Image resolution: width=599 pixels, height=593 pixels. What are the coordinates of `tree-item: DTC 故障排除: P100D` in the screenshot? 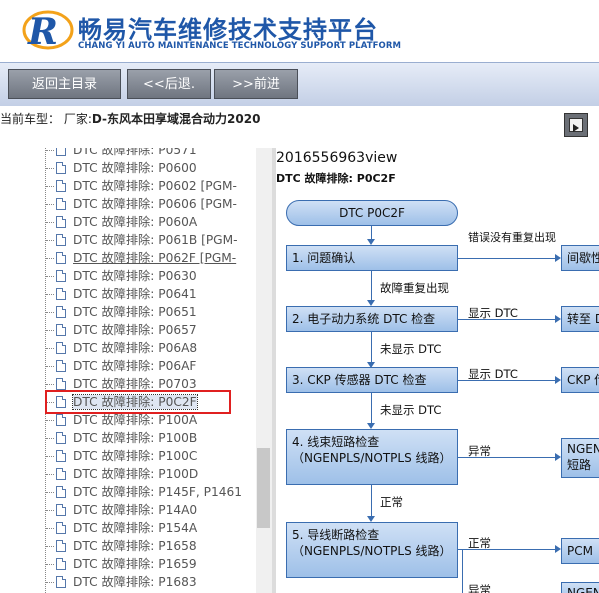 It's located at (122, 474).